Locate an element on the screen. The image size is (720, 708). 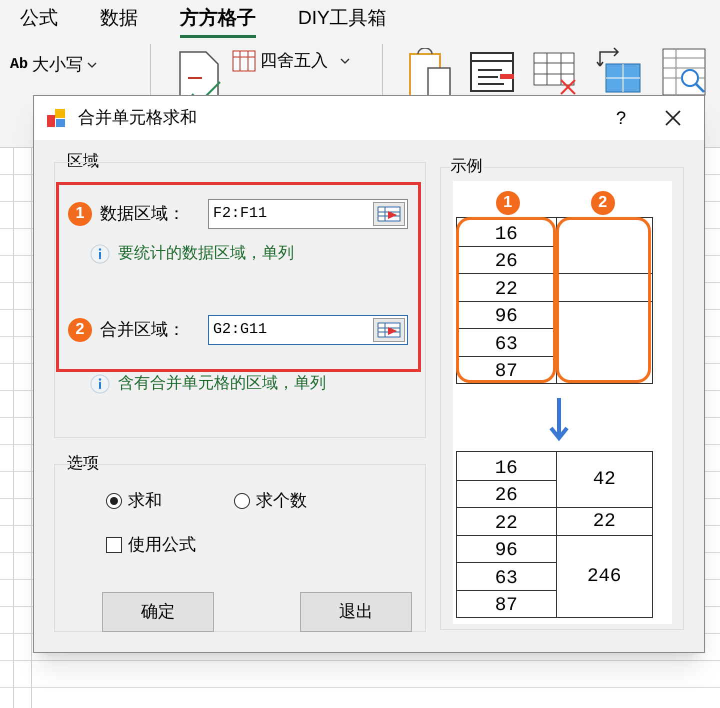
table-cell: 87 is located at coordinates (506, 603).